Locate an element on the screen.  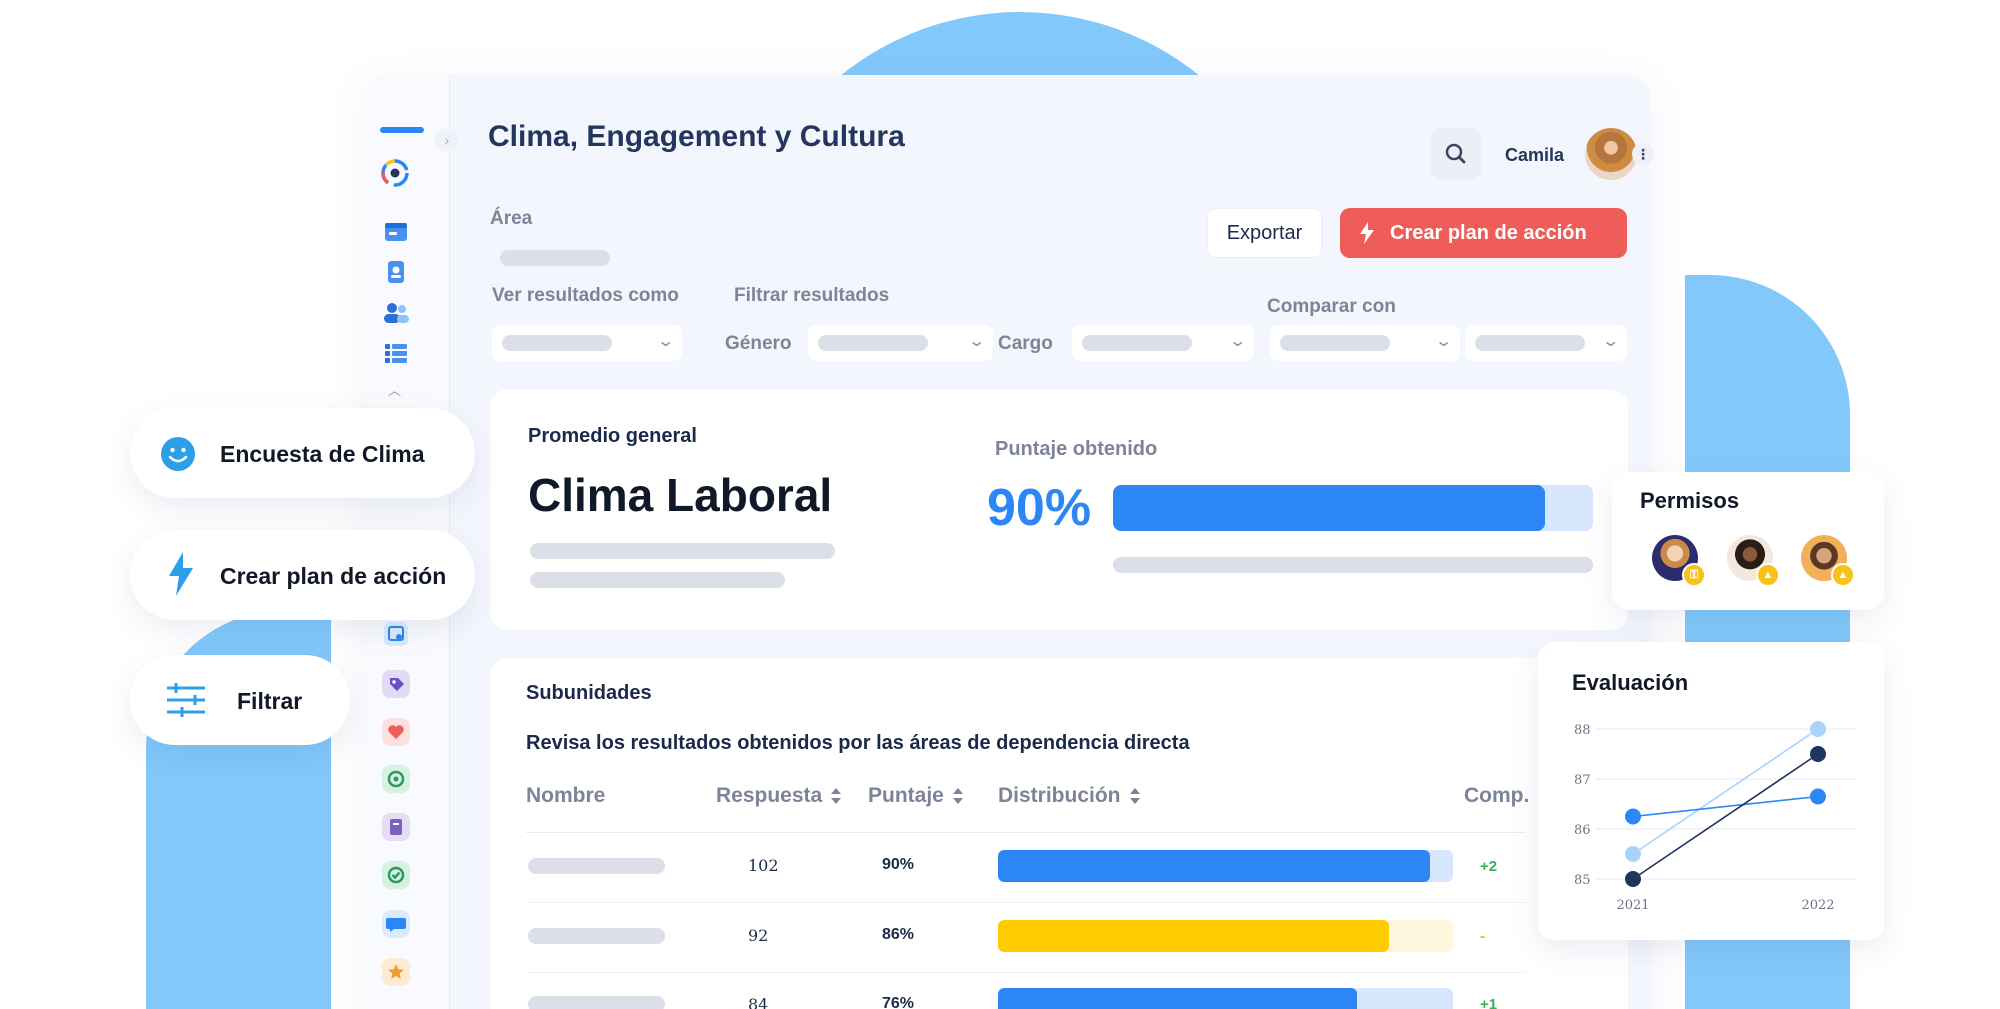
comparar-label: Comparar con is located at coordinates (1331, 306).